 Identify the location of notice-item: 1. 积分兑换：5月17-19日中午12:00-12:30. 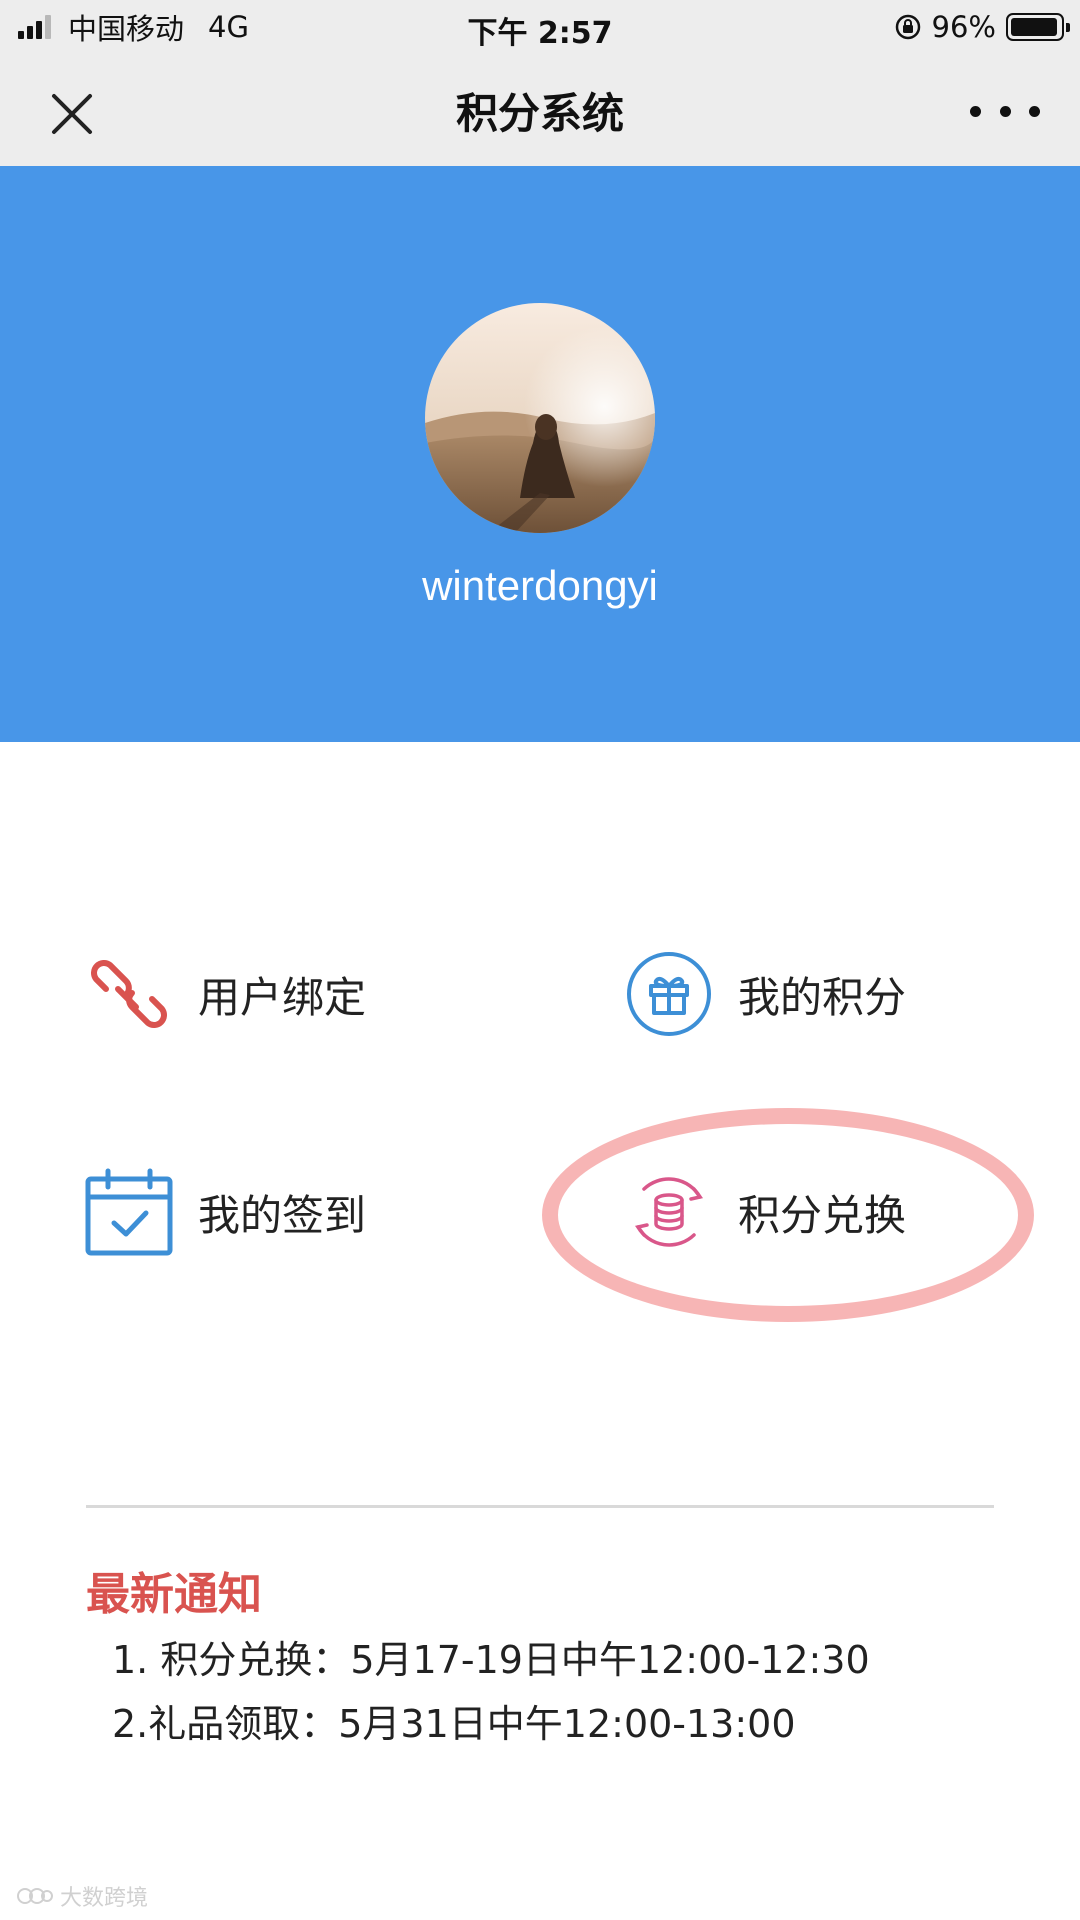
(491, 1660).